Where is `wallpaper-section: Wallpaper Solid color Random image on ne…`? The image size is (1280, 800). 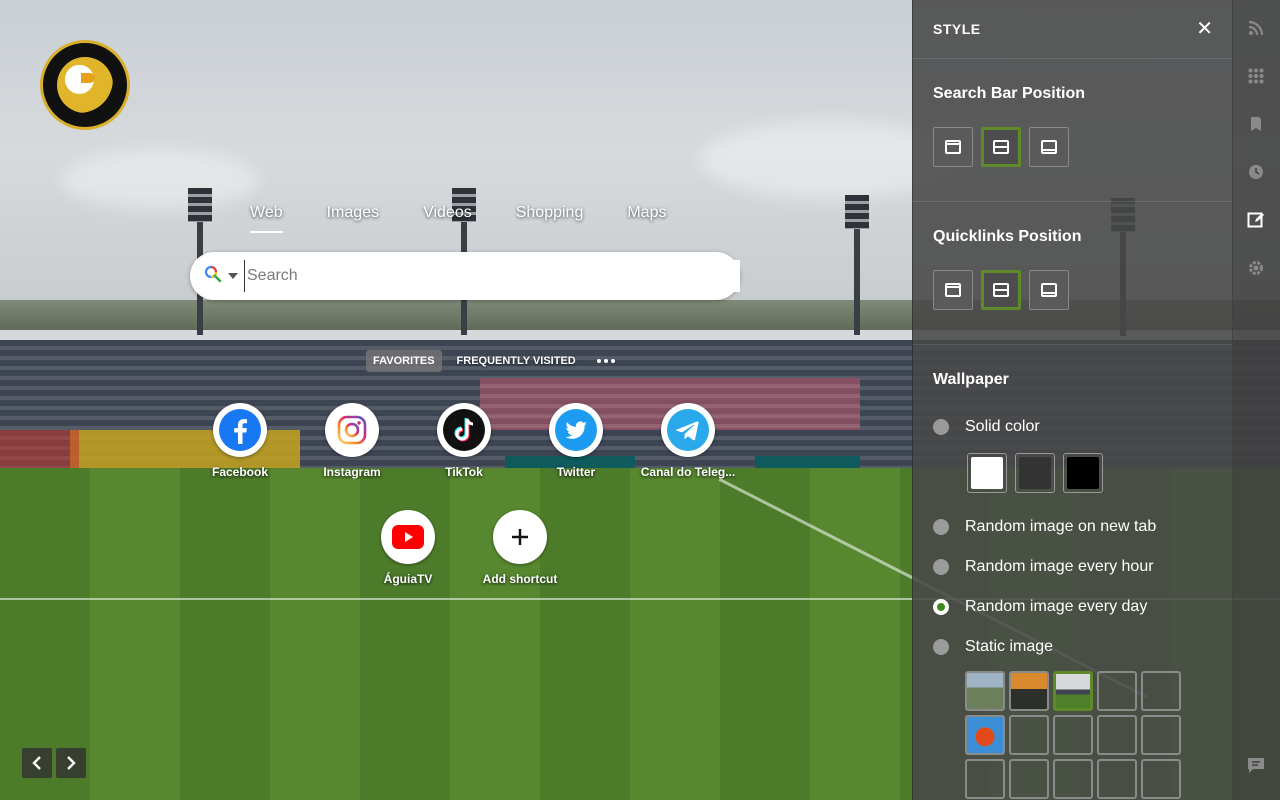 wallpaper-section: Wallpaper Solid color Random image on ne… is located at coordinates (1073, 572).